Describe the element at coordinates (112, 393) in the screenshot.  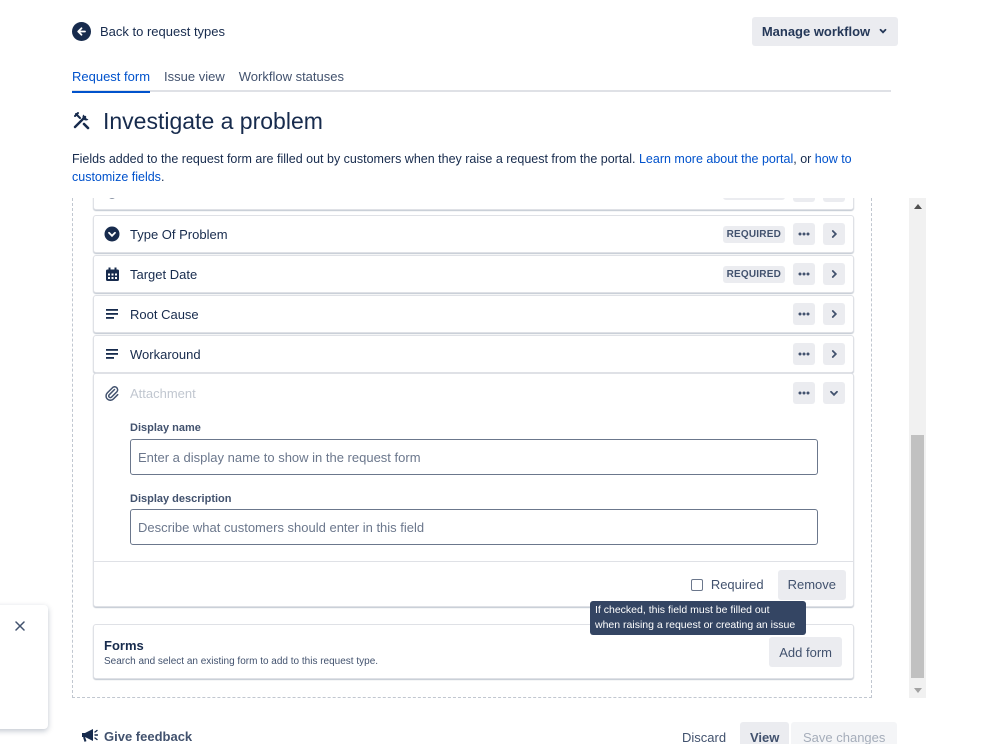
I see `paperclip-icon` at that location.